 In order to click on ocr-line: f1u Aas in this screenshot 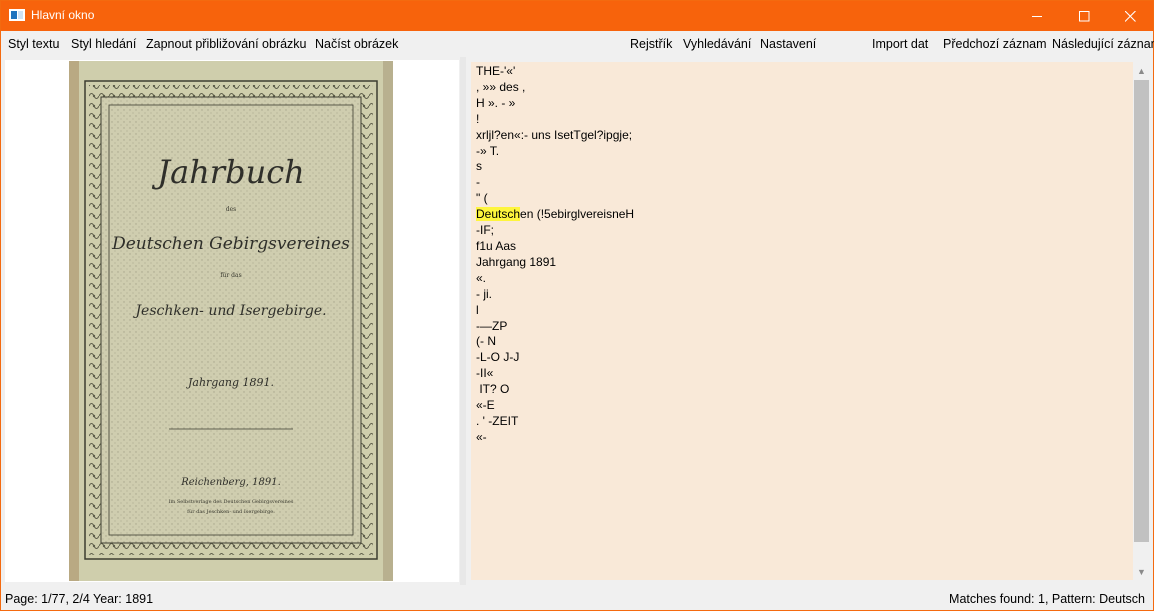, I will do `click(496, 245)`.